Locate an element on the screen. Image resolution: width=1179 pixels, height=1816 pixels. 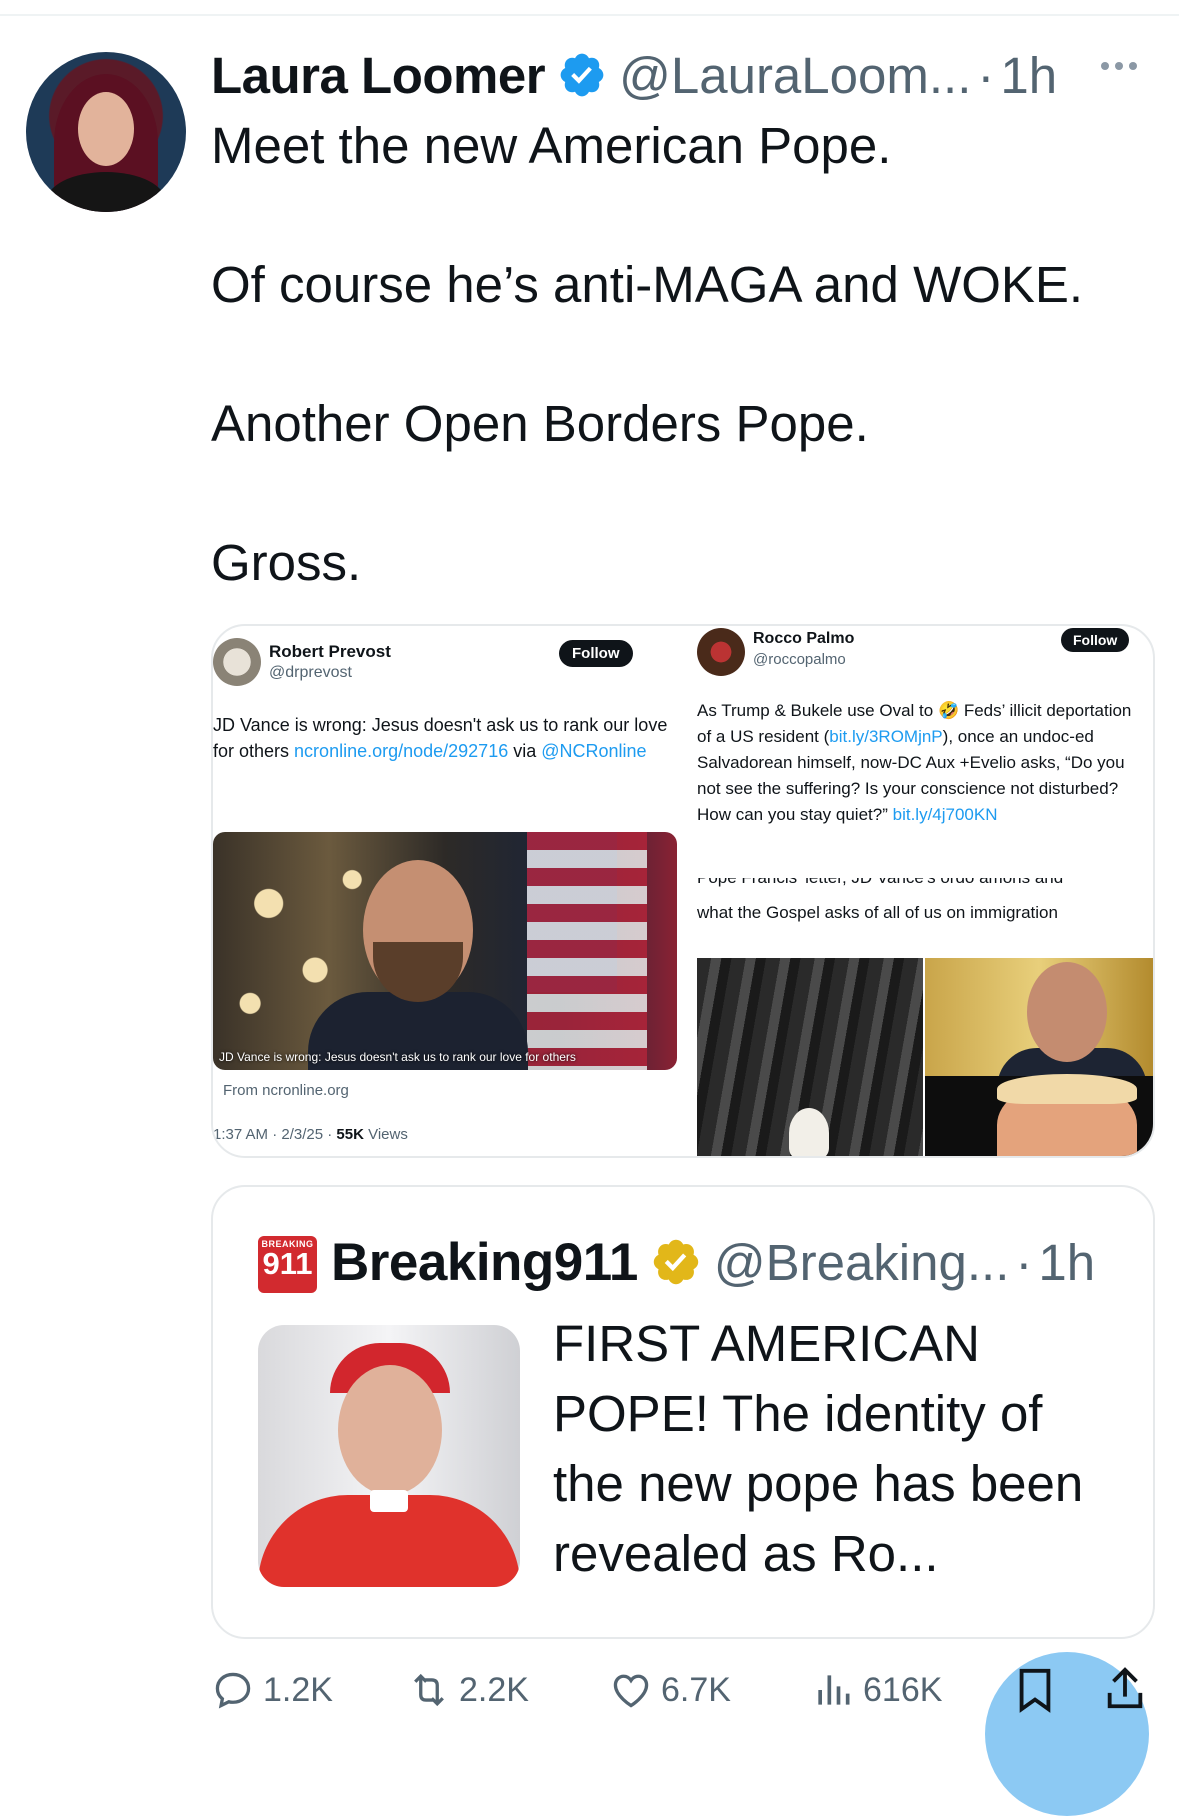
more-icon is located at coordinates (1119, 66).